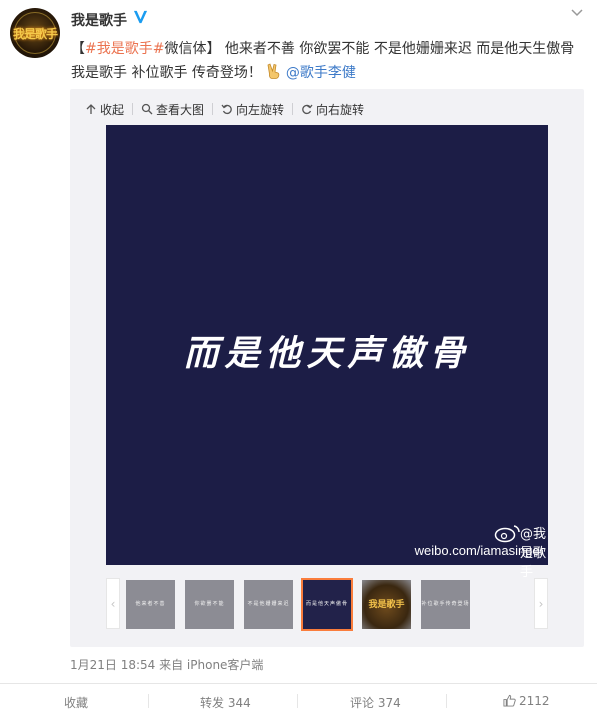  I want to click on thumbnail-caption: 不是他姗姗来迟, so click(268, 604).